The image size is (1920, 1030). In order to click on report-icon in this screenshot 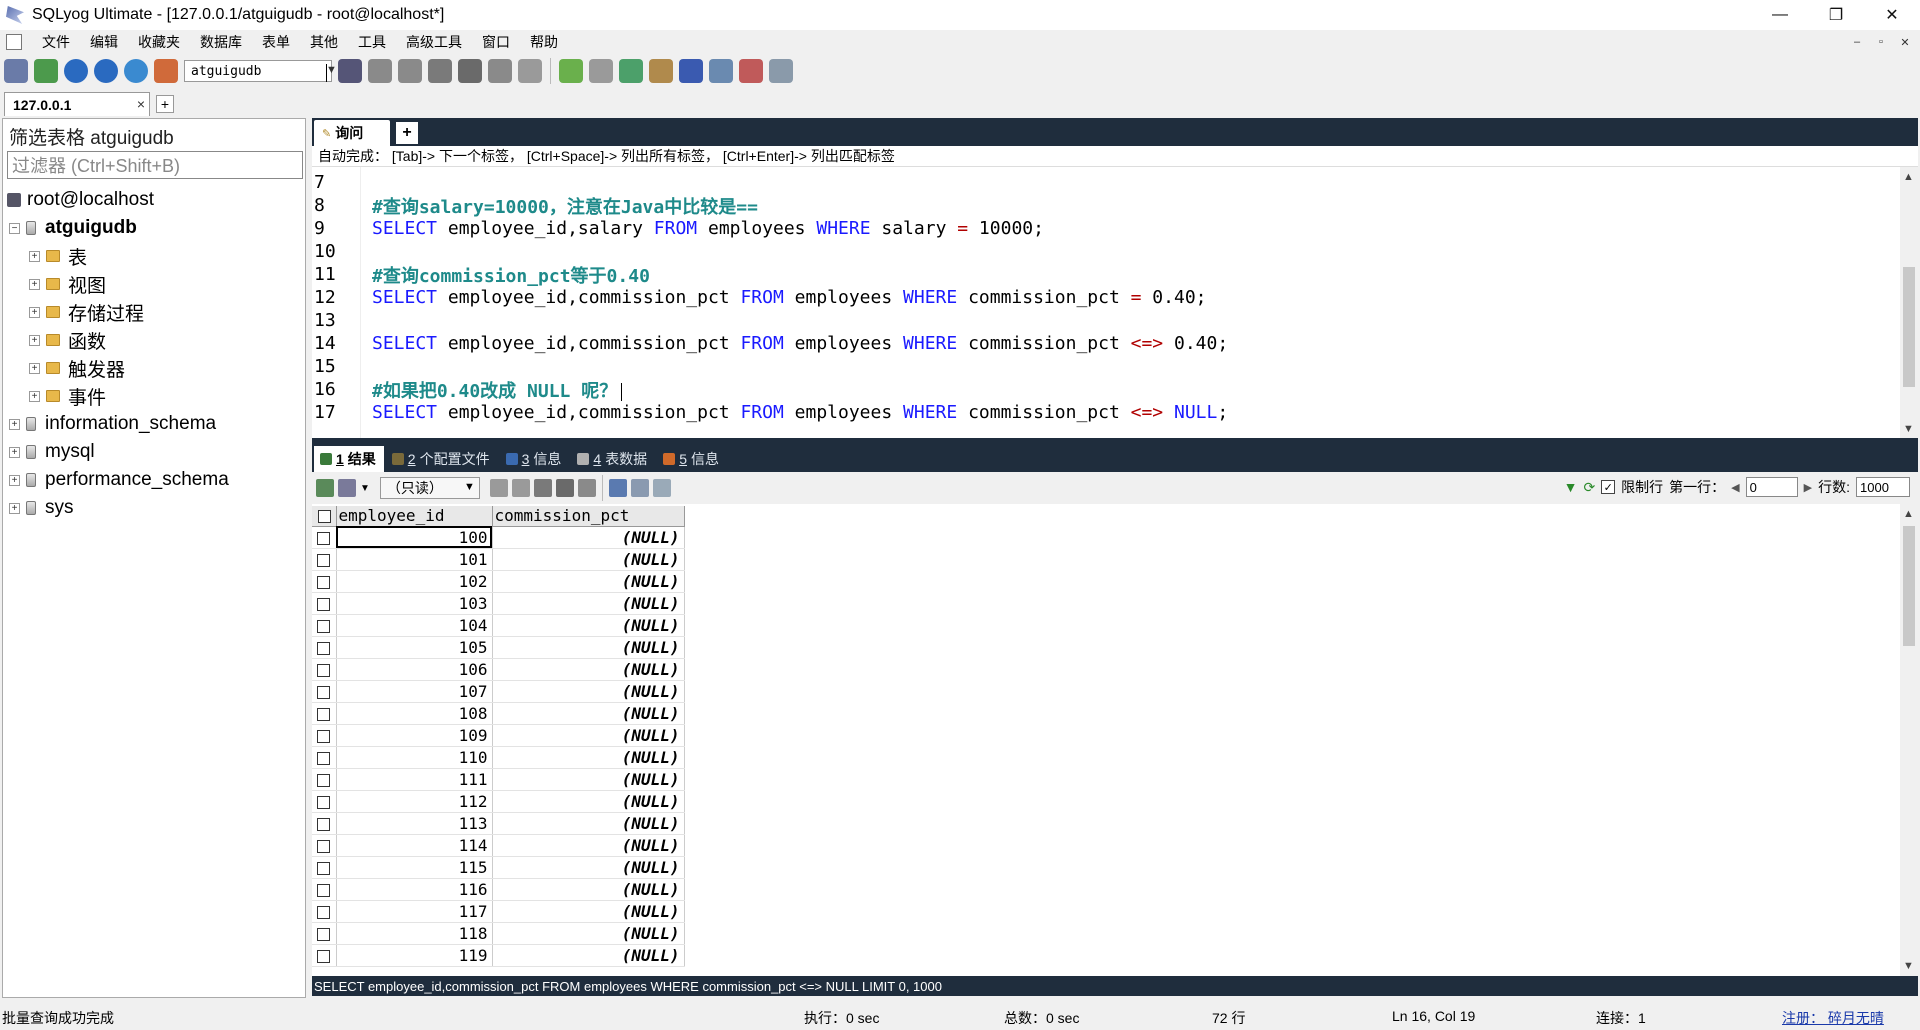, I will do `click(751, 71)`.